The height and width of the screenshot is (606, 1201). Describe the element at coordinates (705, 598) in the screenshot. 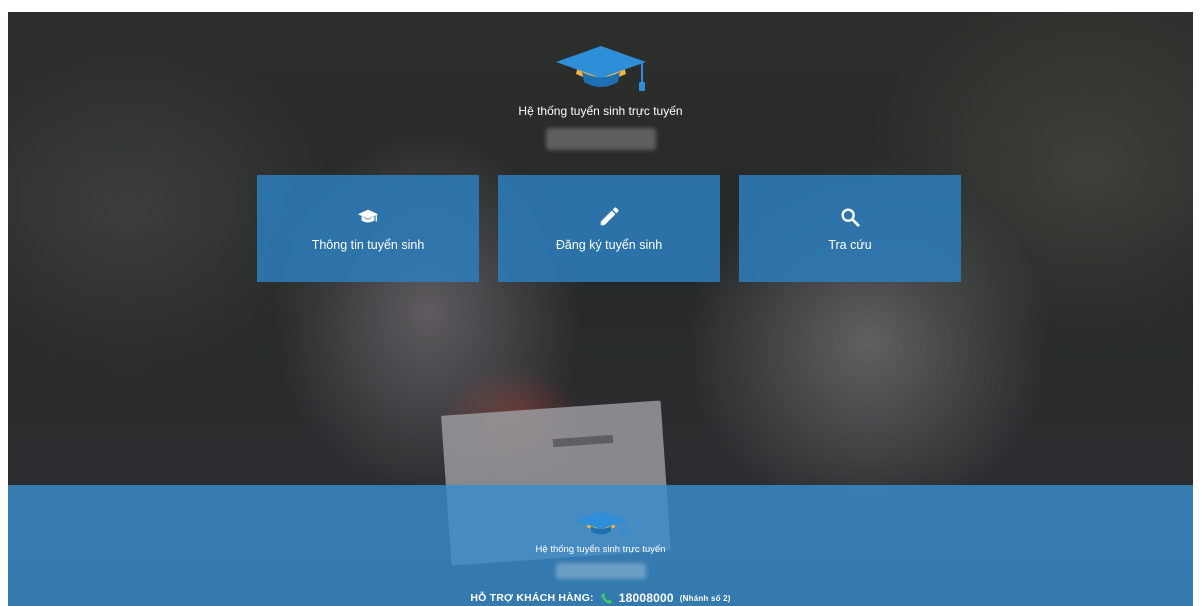

I see `support-phone-extension: (Nhánh số 2)` at that location.